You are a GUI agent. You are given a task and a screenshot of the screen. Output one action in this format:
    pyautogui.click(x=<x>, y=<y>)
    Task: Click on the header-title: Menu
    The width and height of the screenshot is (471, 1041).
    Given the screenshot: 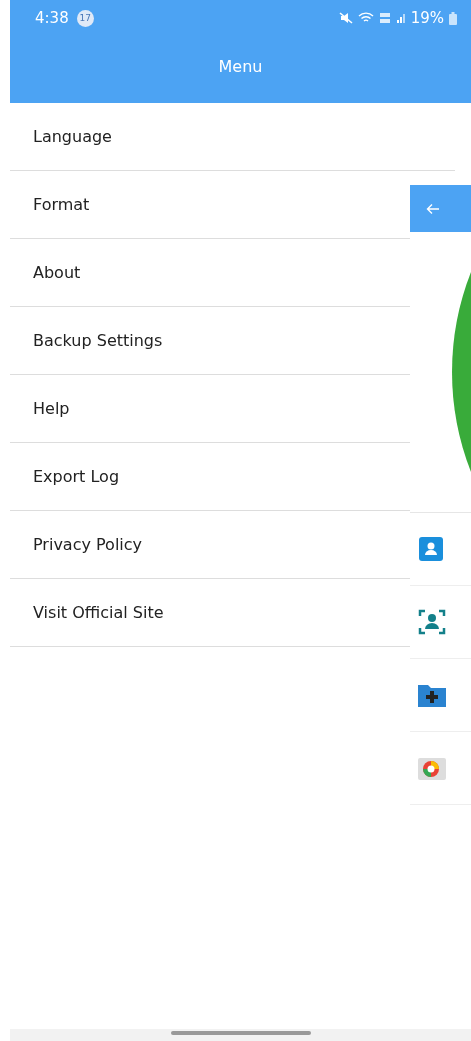 What is the action you would take?
    pyautogui.click(x=240, y=67)
    